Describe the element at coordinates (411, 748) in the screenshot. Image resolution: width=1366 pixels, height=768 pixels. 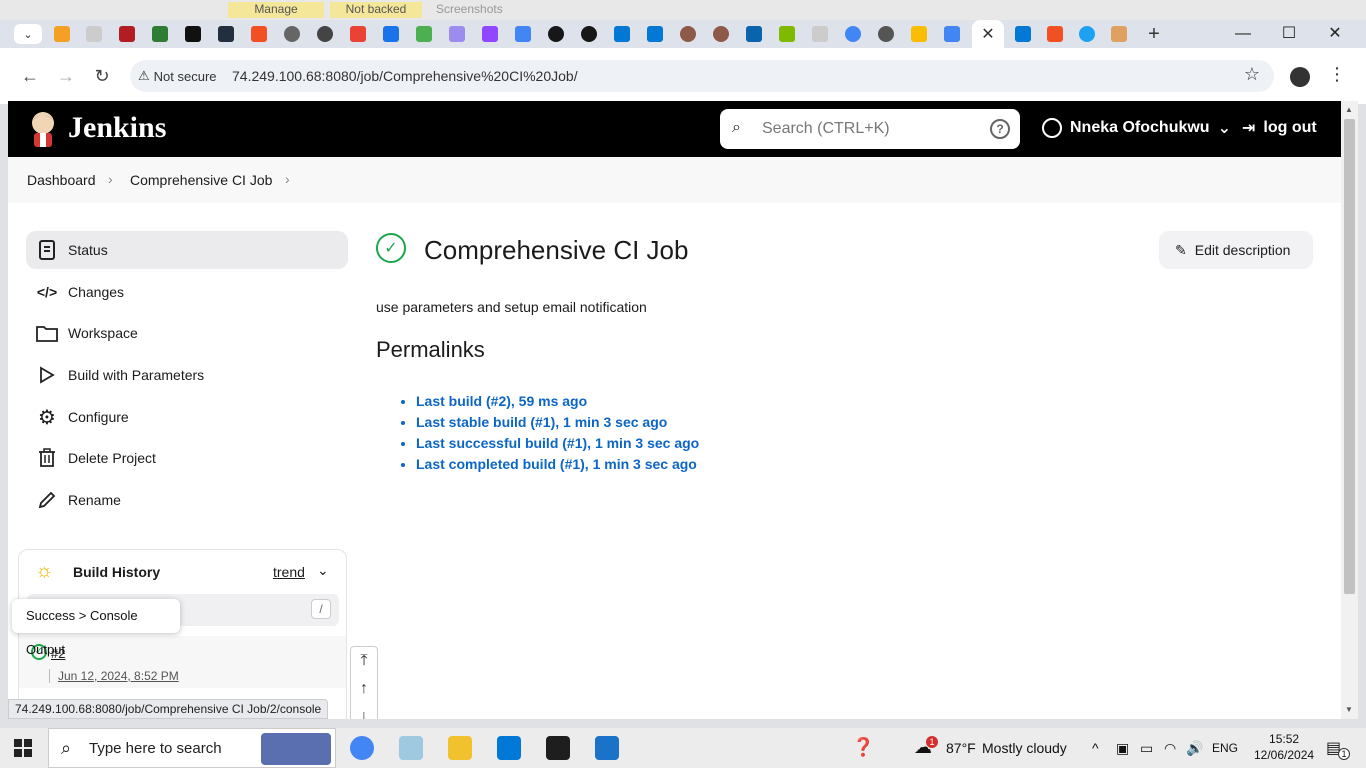
I see `app-taskbar-icon` at that location.